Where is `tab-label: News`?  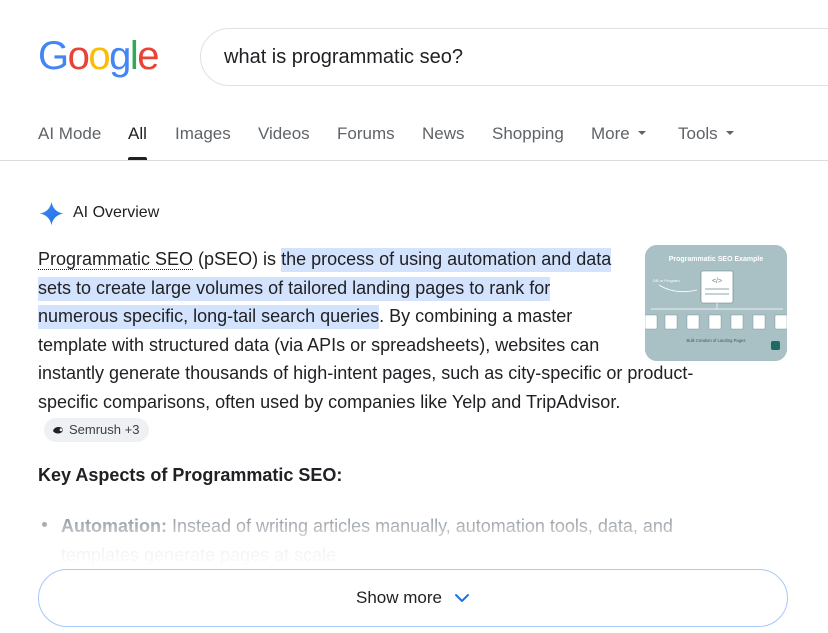 tab-label: News is located at coordinates (443, 133).